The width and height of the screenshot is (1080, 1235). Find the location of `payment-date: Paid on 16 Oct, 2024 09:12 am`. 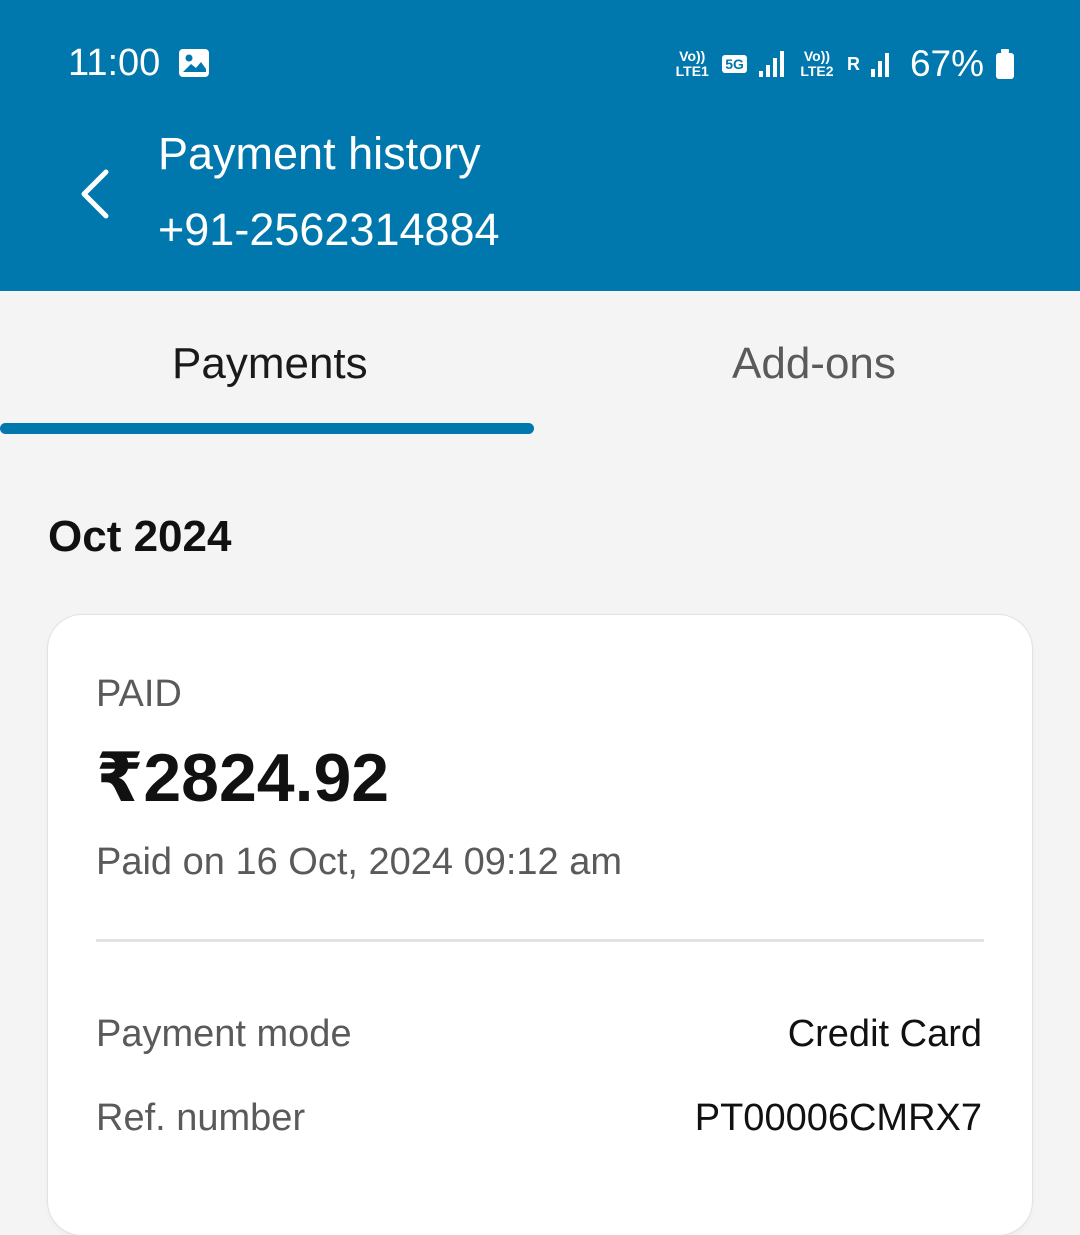

payment-date: Paid on 16 Oct, 2024 09:12 am is located at coordinates (359, 862).